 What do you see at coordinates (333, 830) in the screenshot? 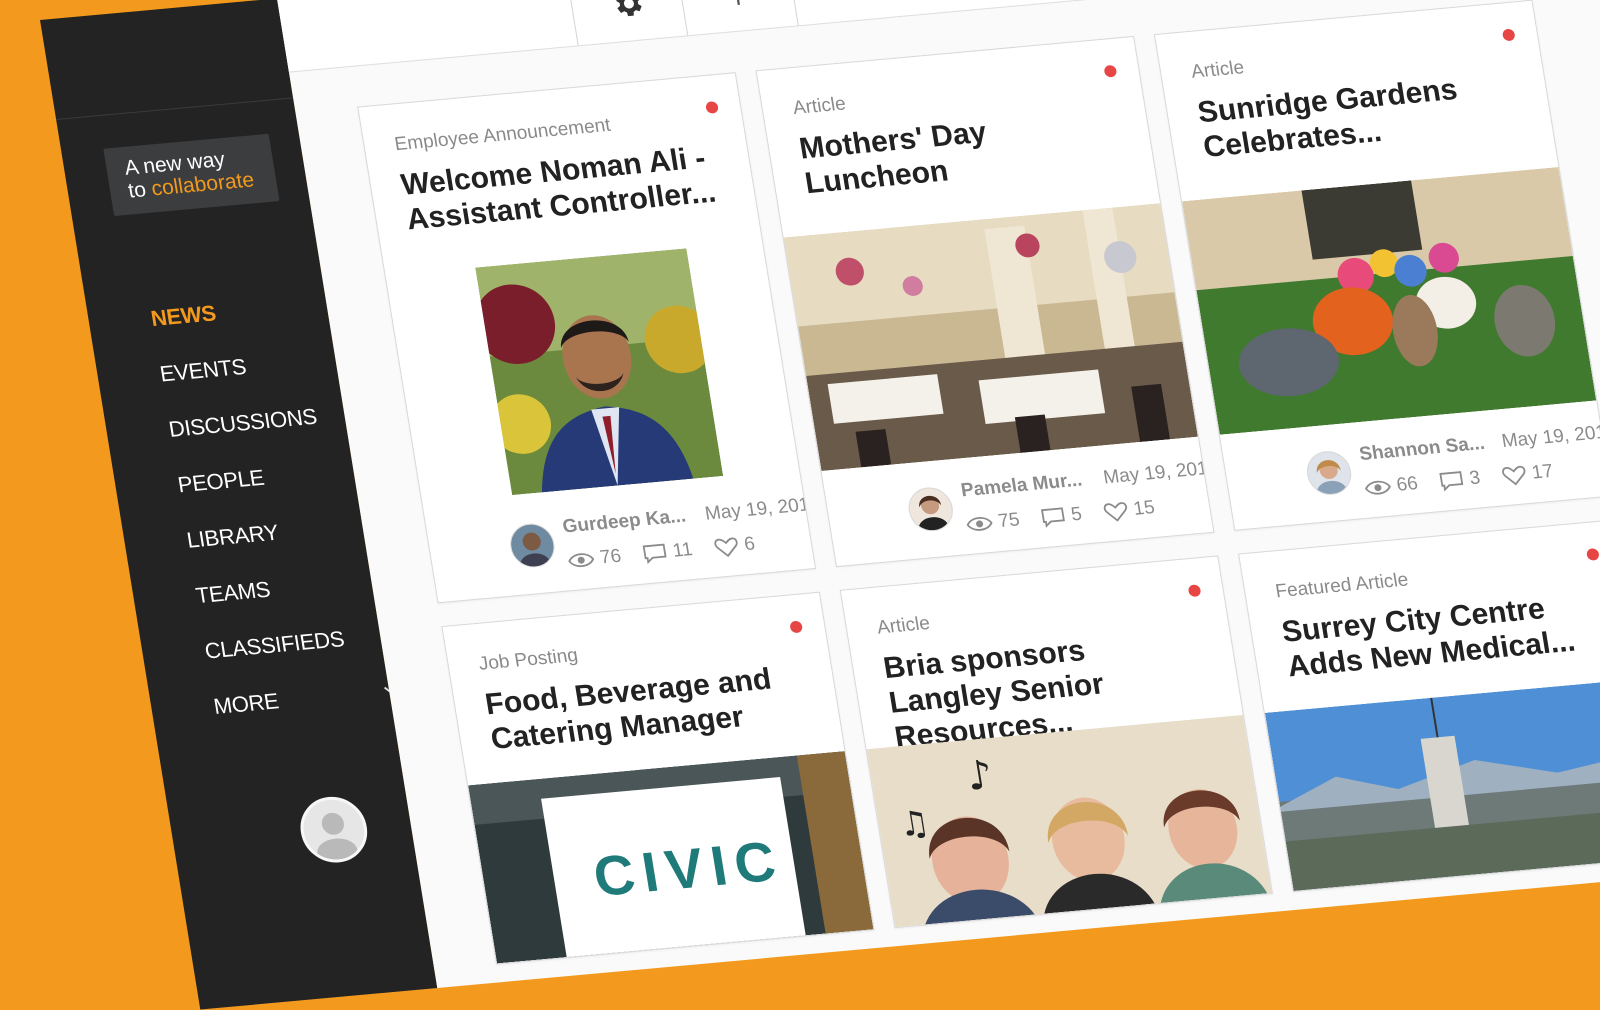
I see `user-avatar` at bounding box center [333, 830].